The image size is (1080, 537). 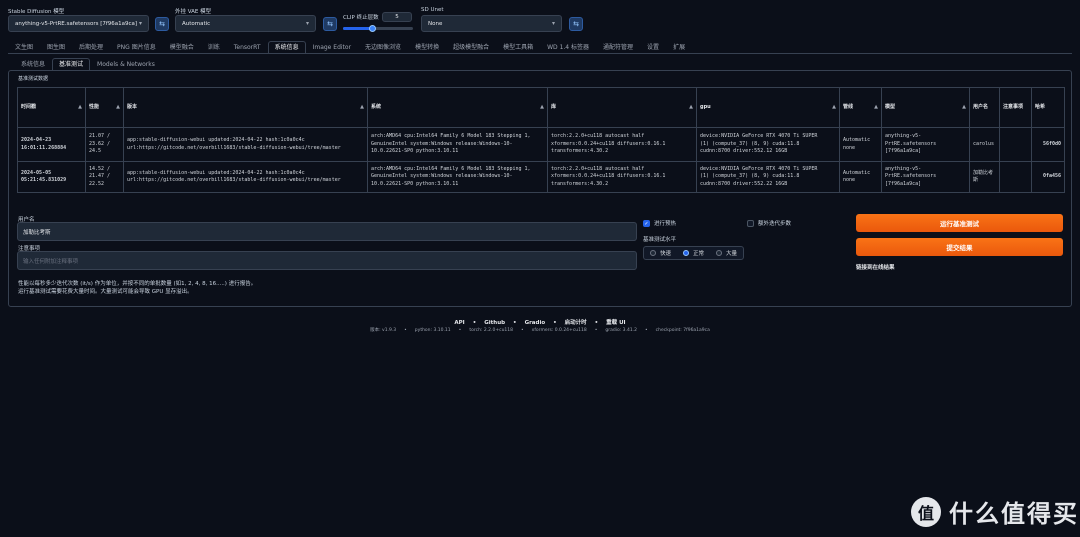 What do you see at coordinates (196, 23) in the screenshot?
I see `vae-value: Automatic` at bounding box center [196, 23].